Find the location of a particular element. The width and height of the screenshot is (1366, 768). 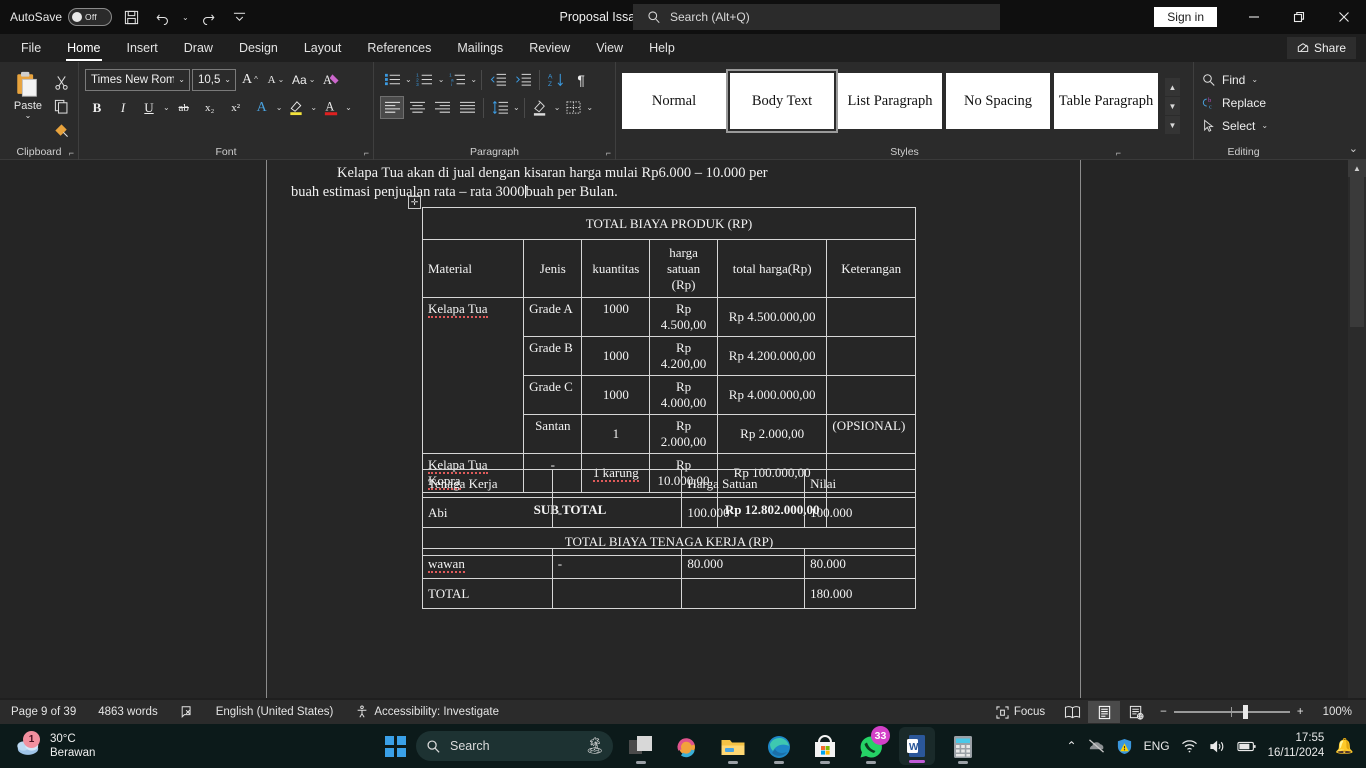

word-icon: W is located at coordinates (917, 746).